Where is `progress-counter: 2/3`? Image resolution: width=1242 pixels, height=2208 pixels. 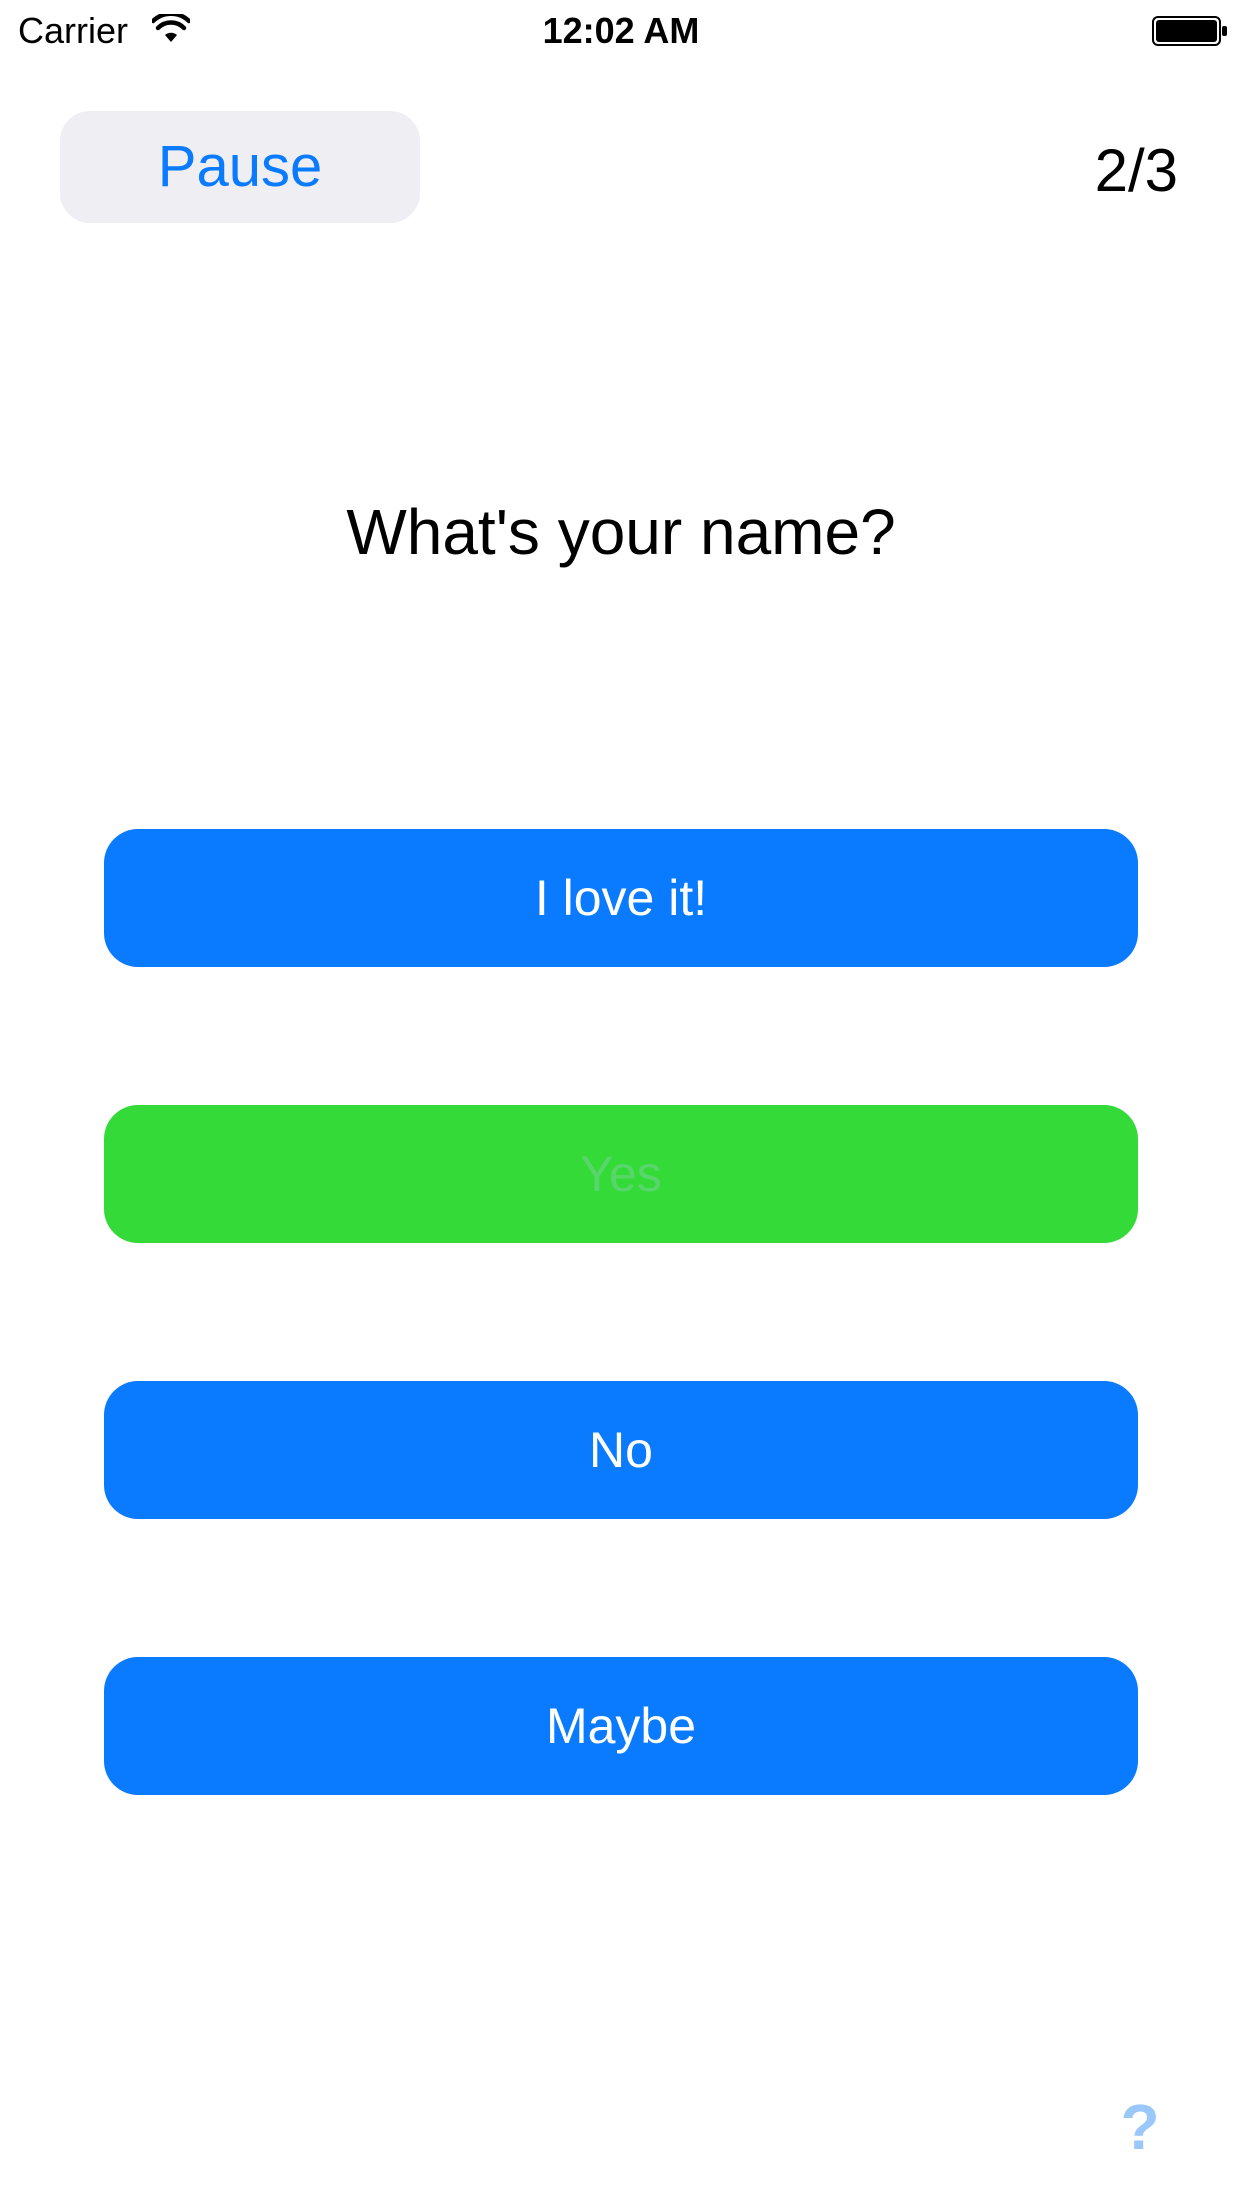 progress-counter: 2/3 is located at coordinates (1136, 170).